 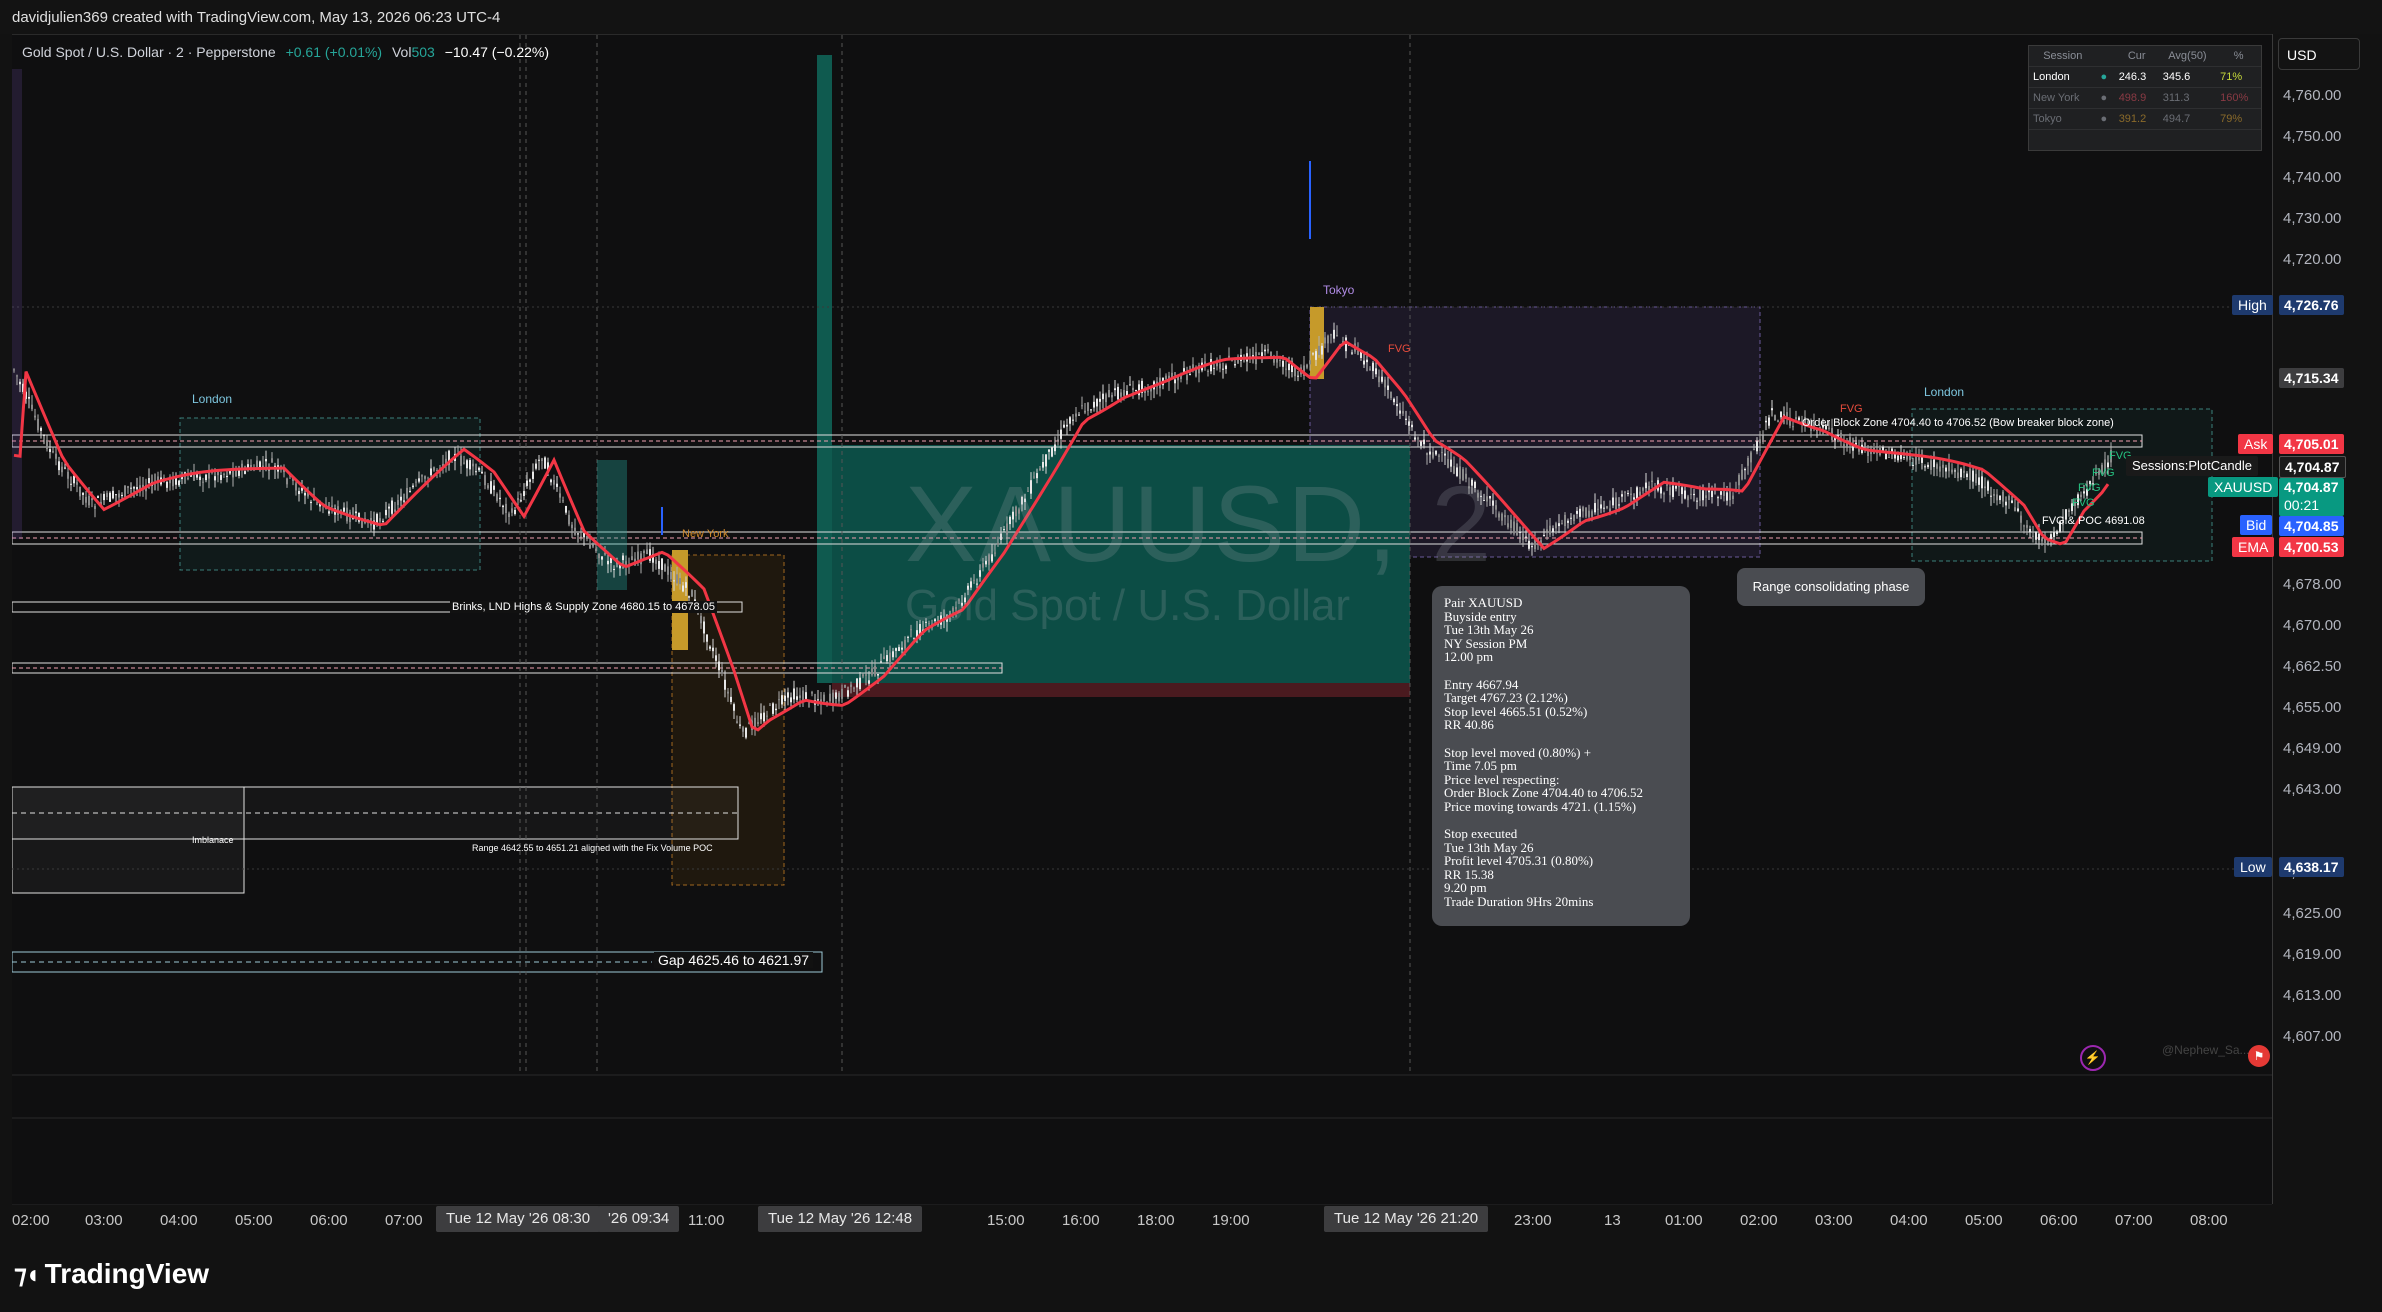 I want to click on symbol-value-tag: 4,704.87 00:21, so click(x=2311, y=497).